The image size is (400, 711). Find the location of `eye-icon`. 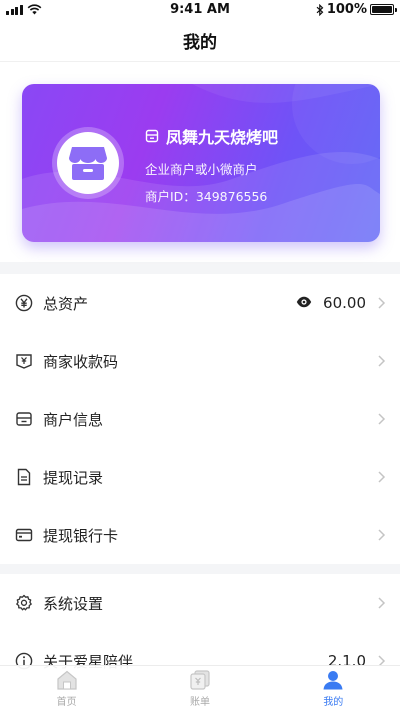

eye-icon is located at coordinates (304, 302).